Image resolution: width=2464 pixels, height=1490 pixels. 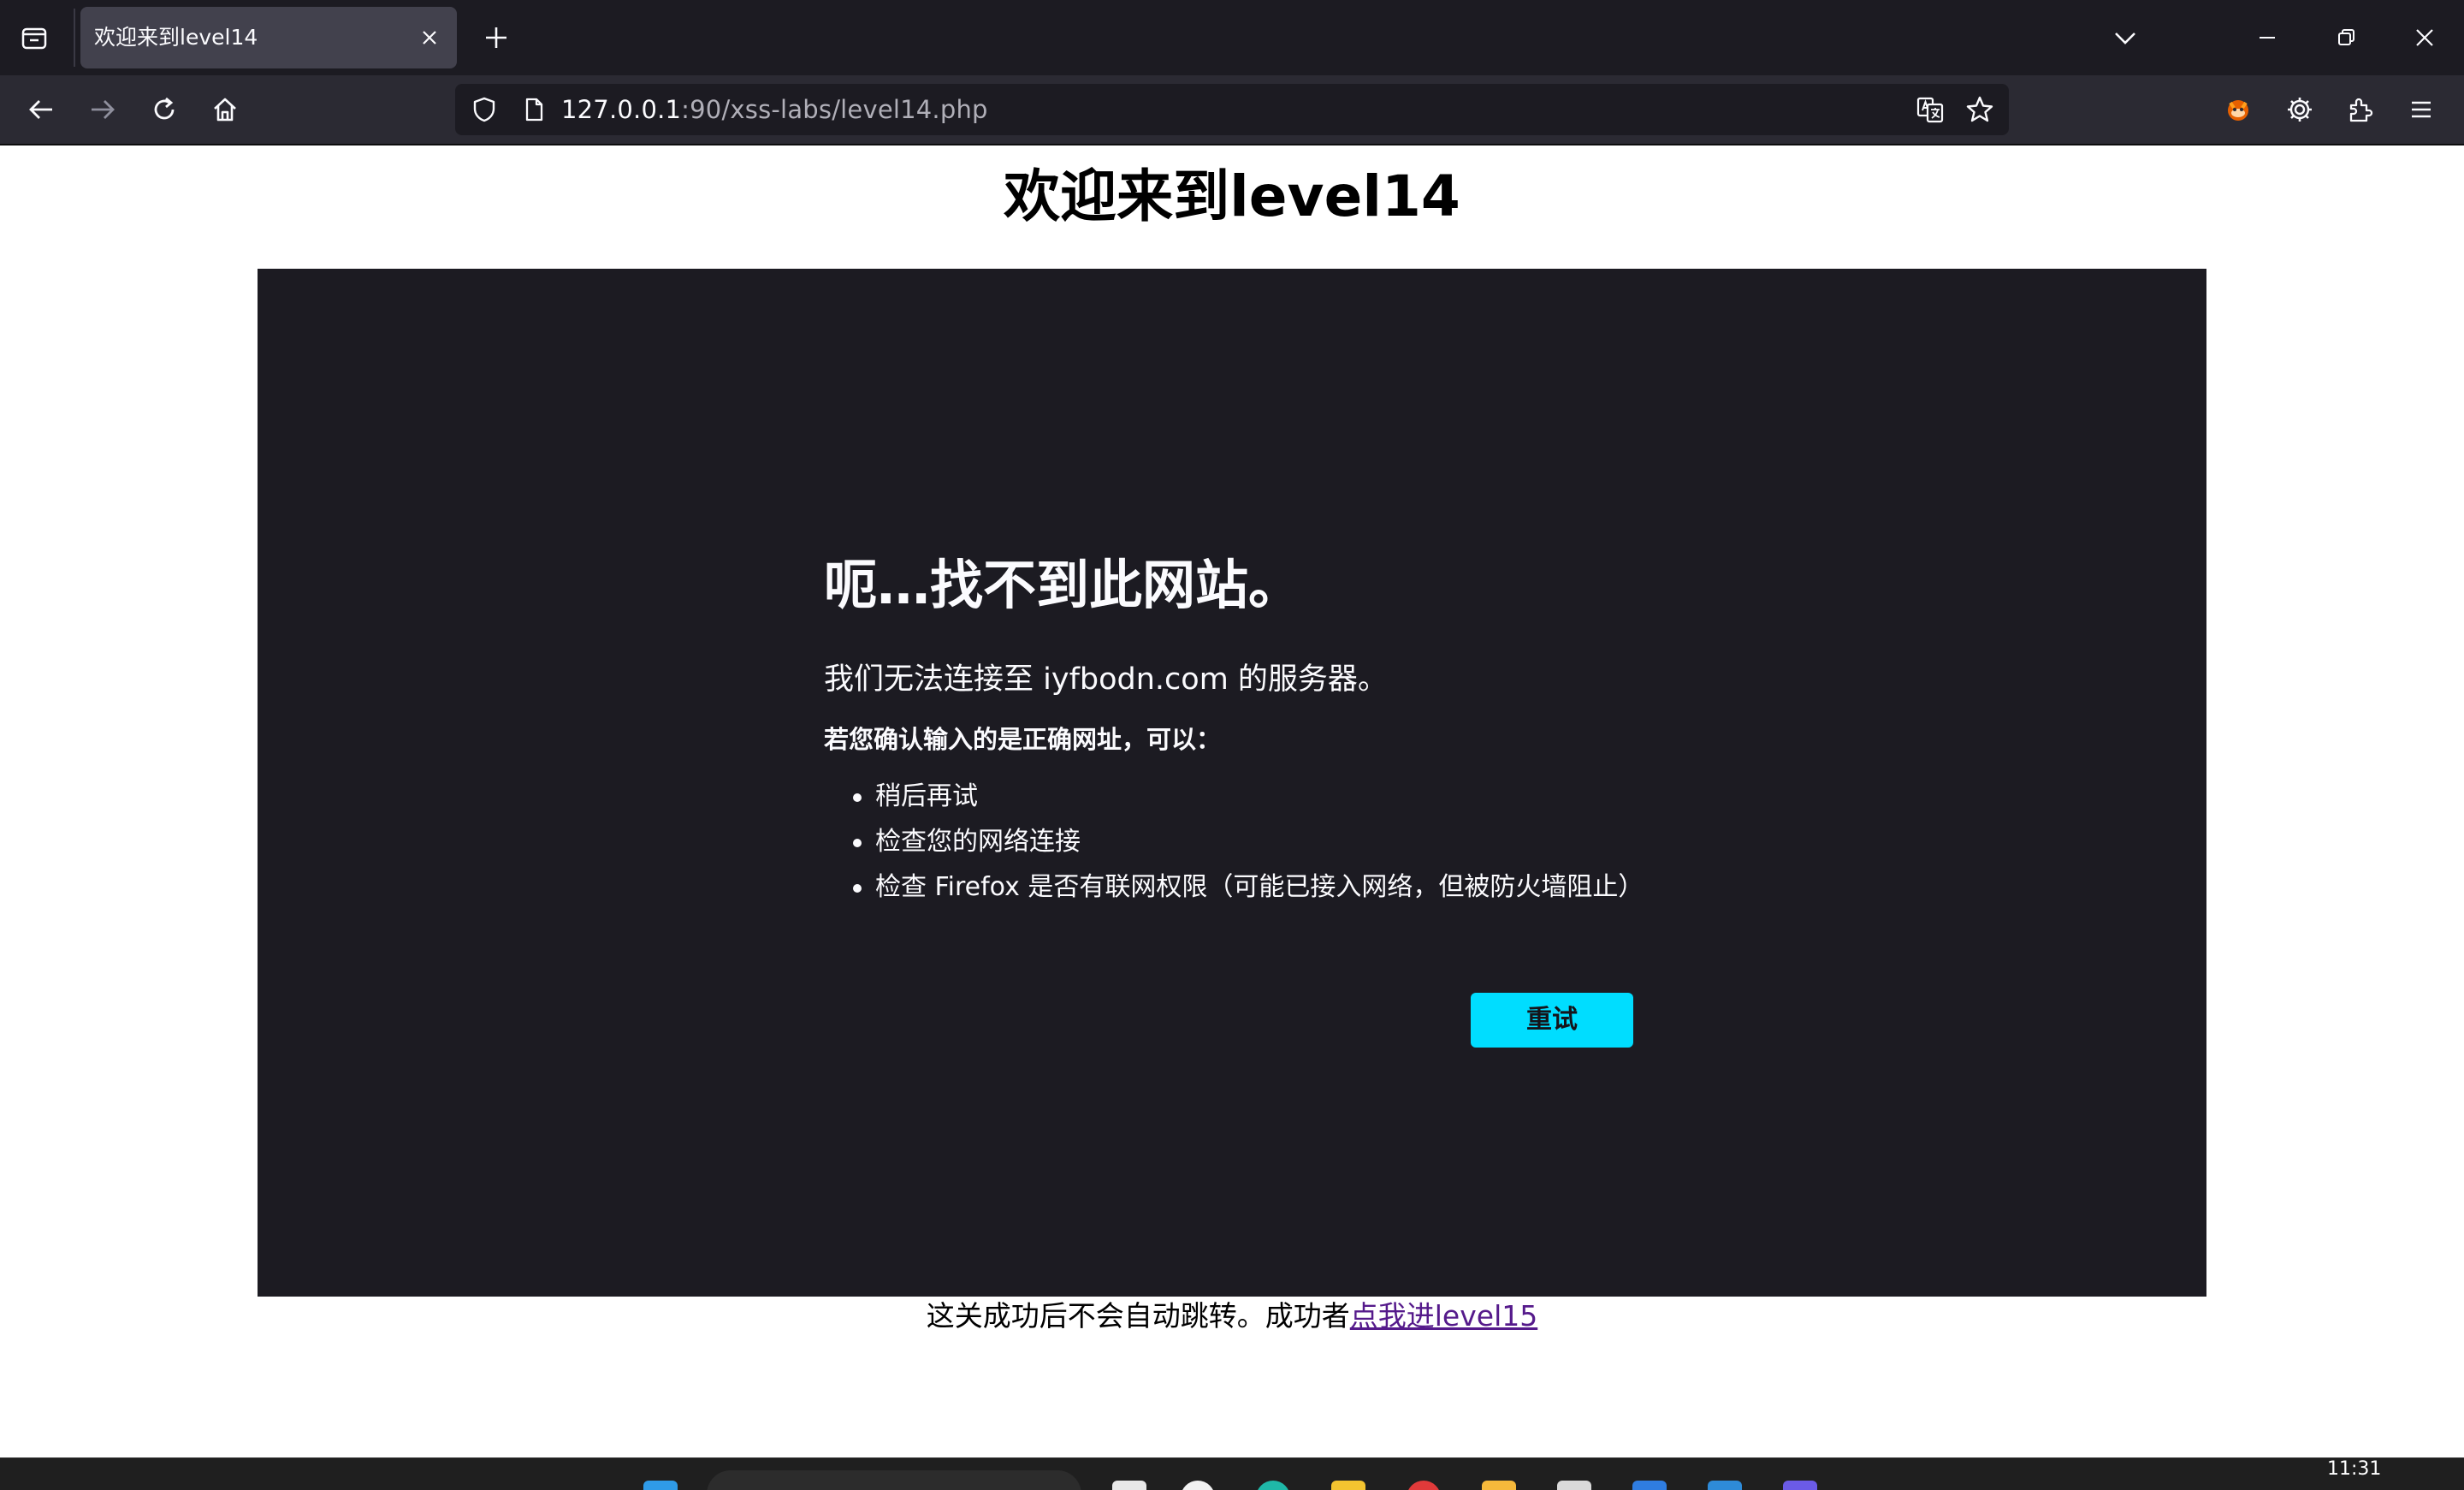 What do you see at coordinates (1106, 679) in the screenshot?
I see `error-description: 我们无法连接至 iyfbodn.com 的服务器。` at bounding box center [1106, 679].